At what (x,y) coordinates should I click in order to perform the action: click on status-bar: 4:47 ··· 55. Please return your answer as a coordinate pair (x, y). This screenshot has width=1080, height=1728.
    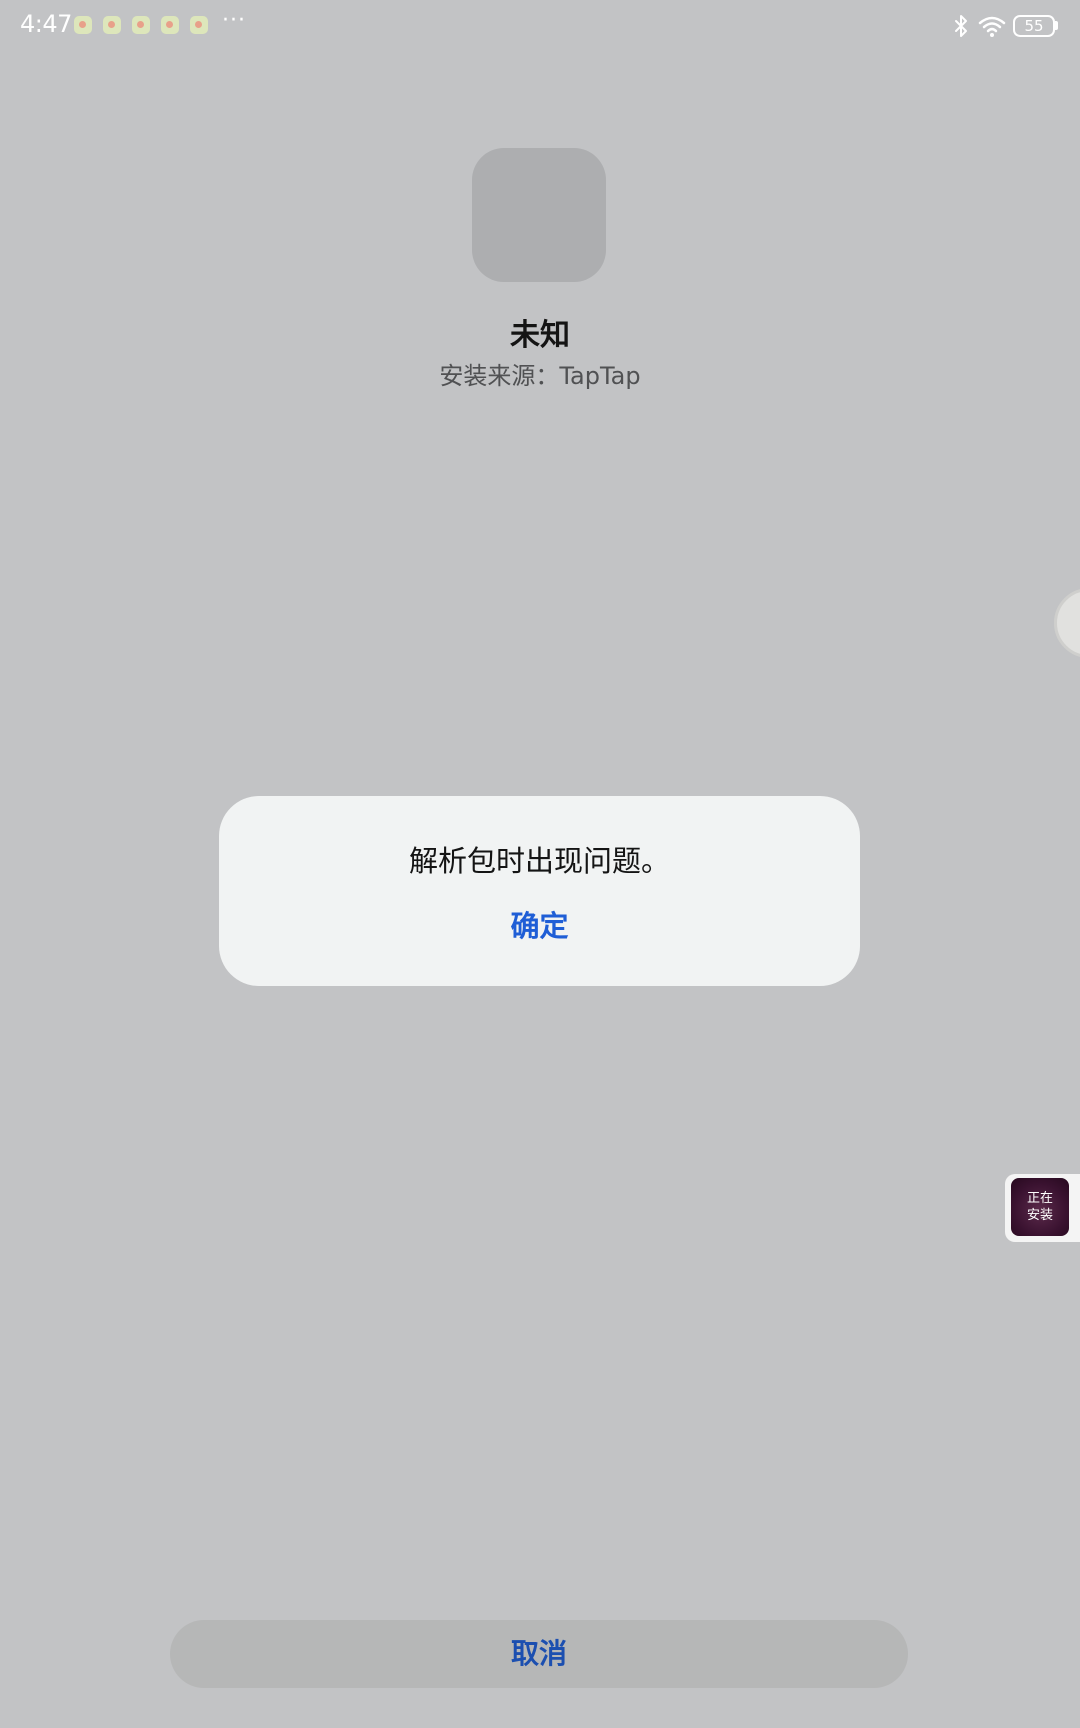
    Looking at the image, I should click on (540, 26).